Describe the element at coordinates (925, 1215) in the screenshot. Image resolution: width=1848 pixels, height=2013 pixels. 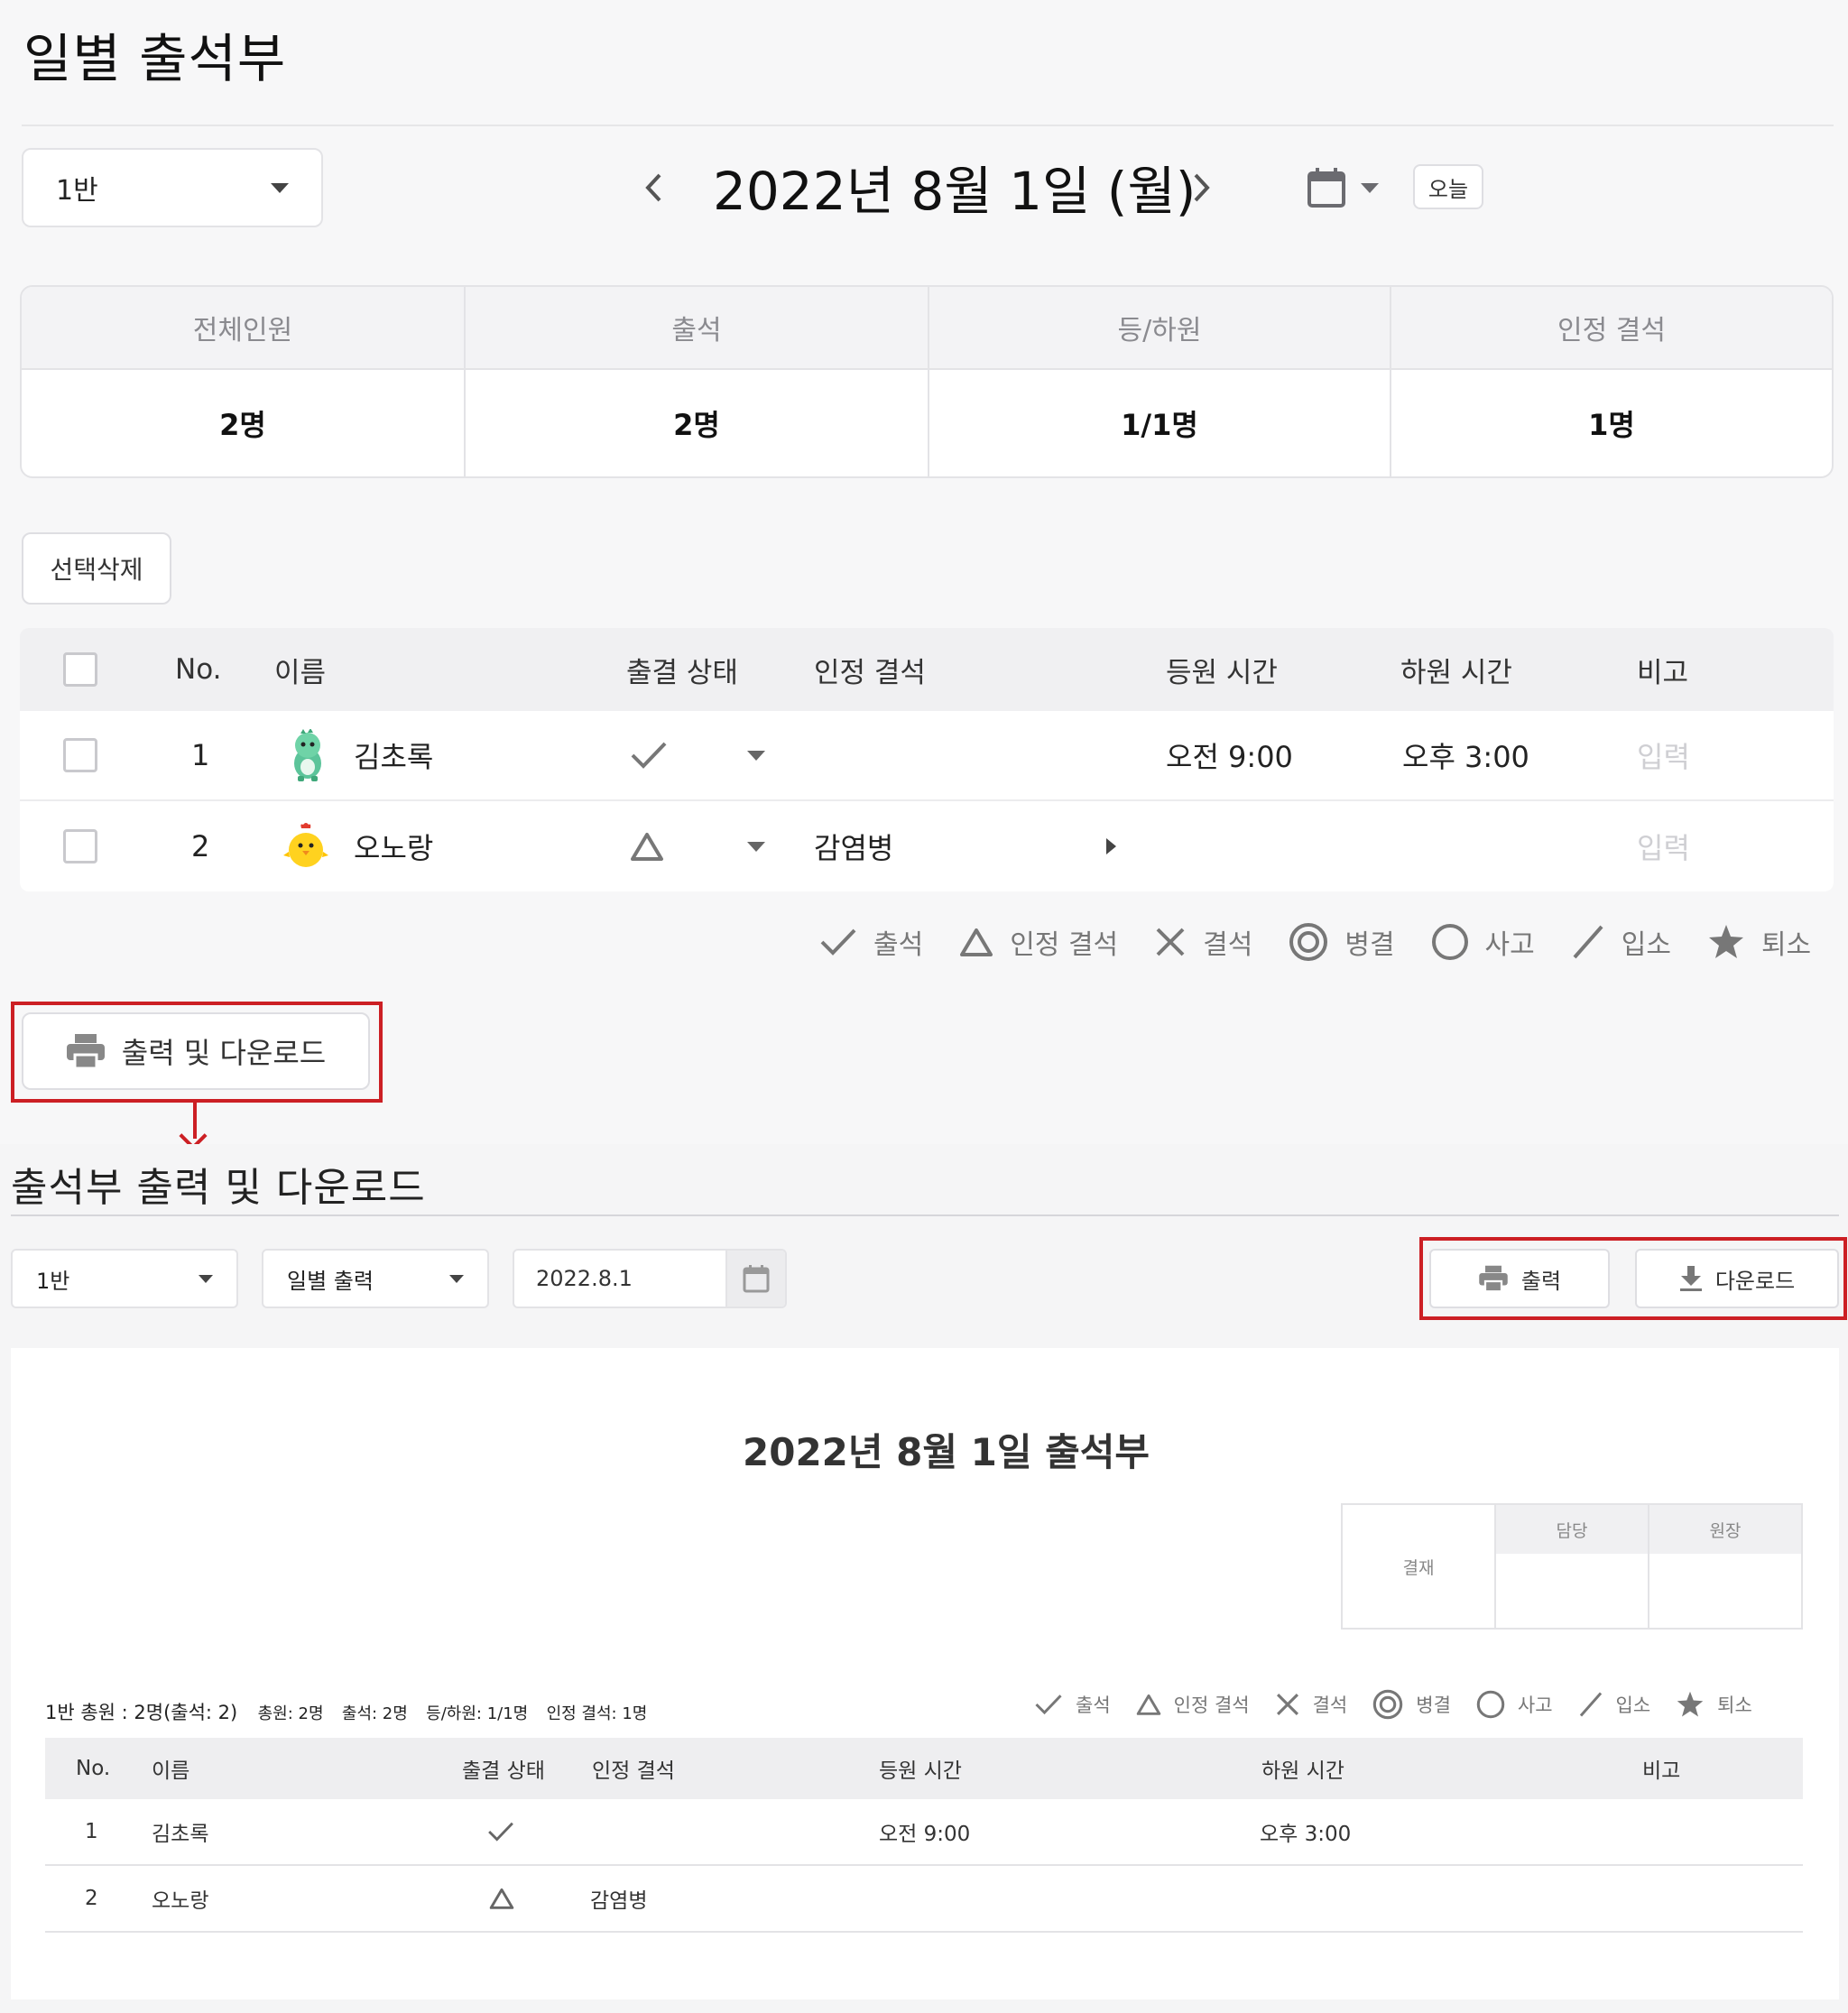
I see `print-divider` at that location.